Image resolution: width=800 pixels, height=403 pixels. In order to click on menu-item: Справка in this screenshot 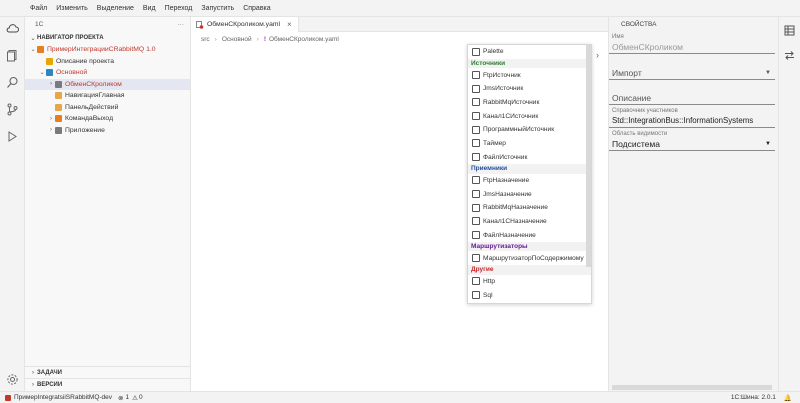, I will do `click(256, 8)`.